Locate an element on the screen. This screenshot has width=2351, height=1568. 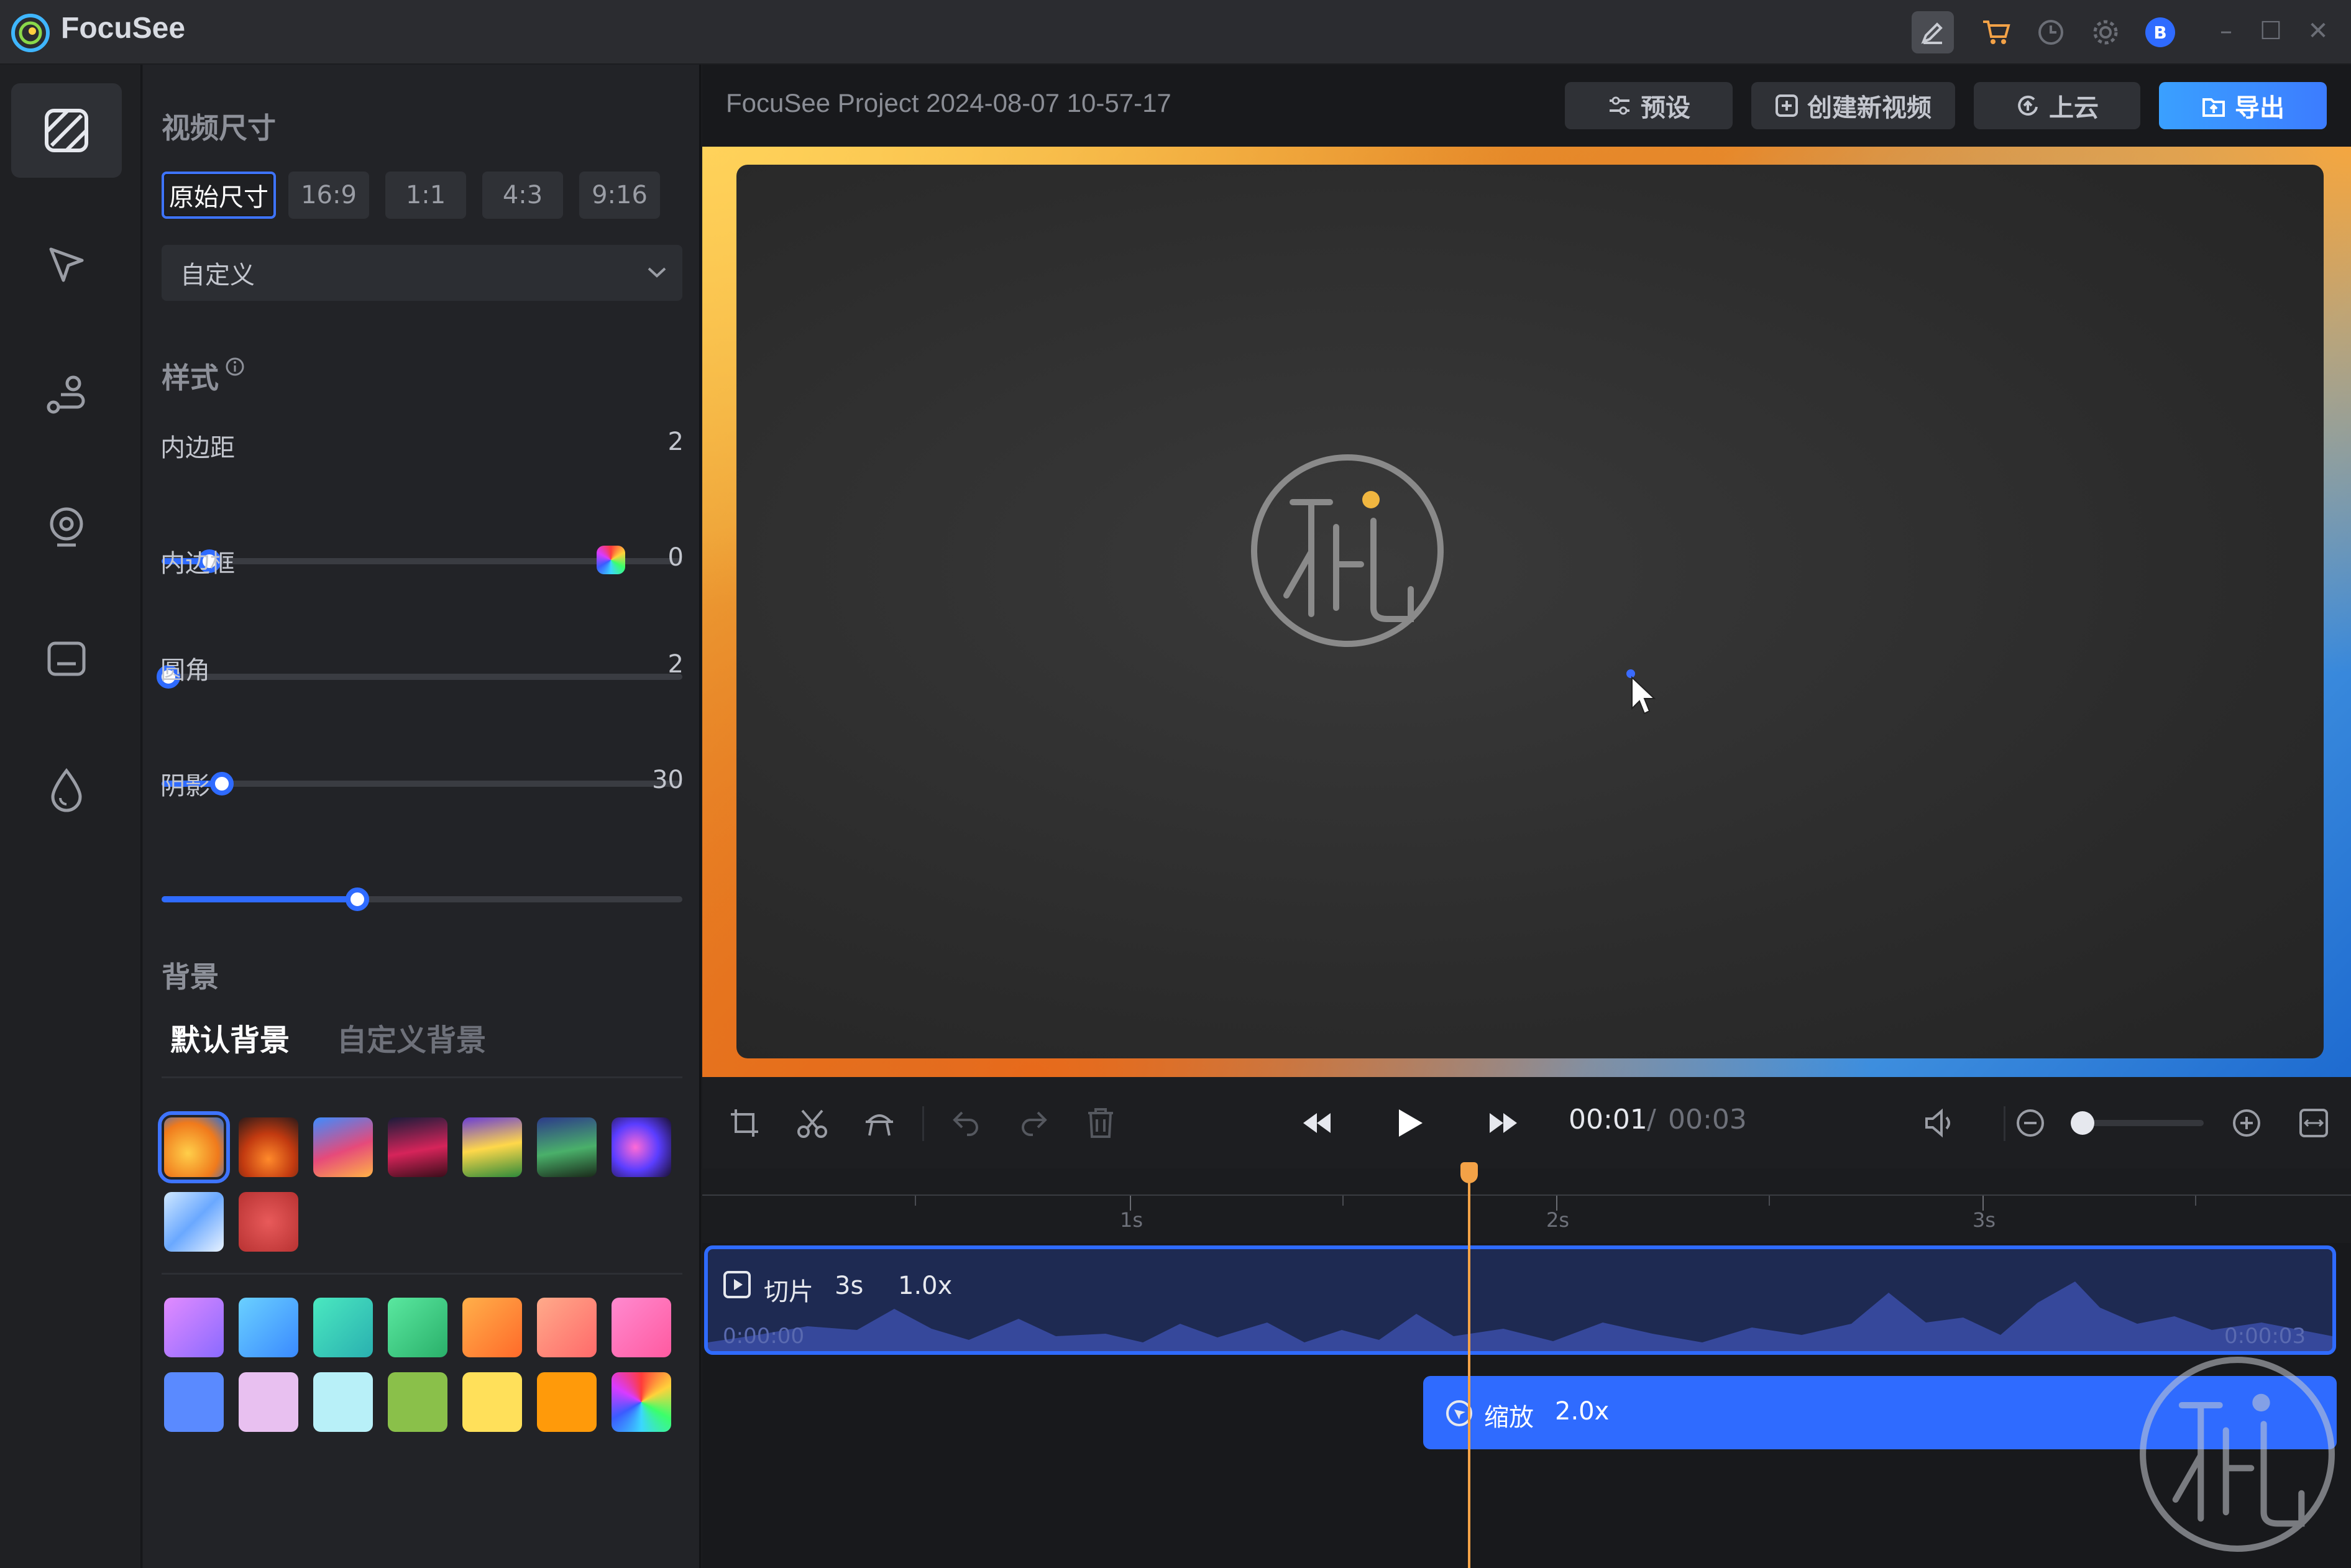
corner-slider is located at coordinates (422, 783).